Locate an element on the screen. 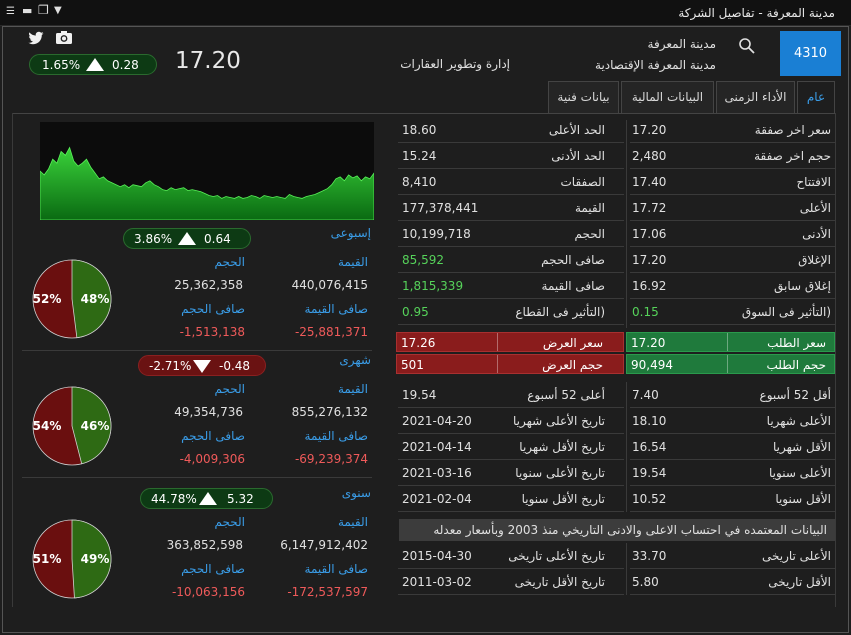  stat-right-label: إغلاق سابق is located at coordinates (802, 286).